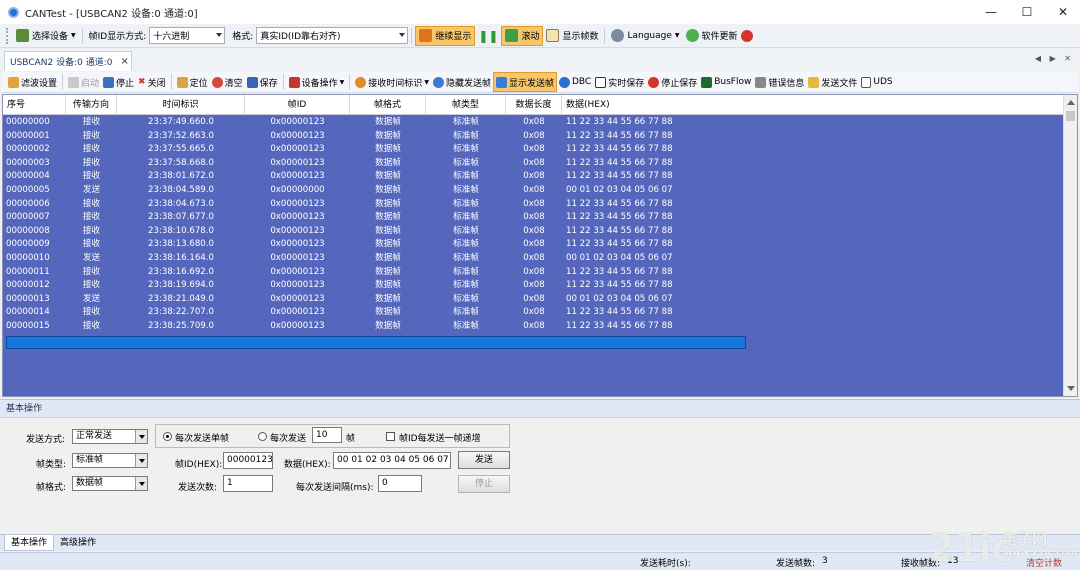 This screenshot has width=1080, height=570. I want to click on locate-icon, so click(182, 82).